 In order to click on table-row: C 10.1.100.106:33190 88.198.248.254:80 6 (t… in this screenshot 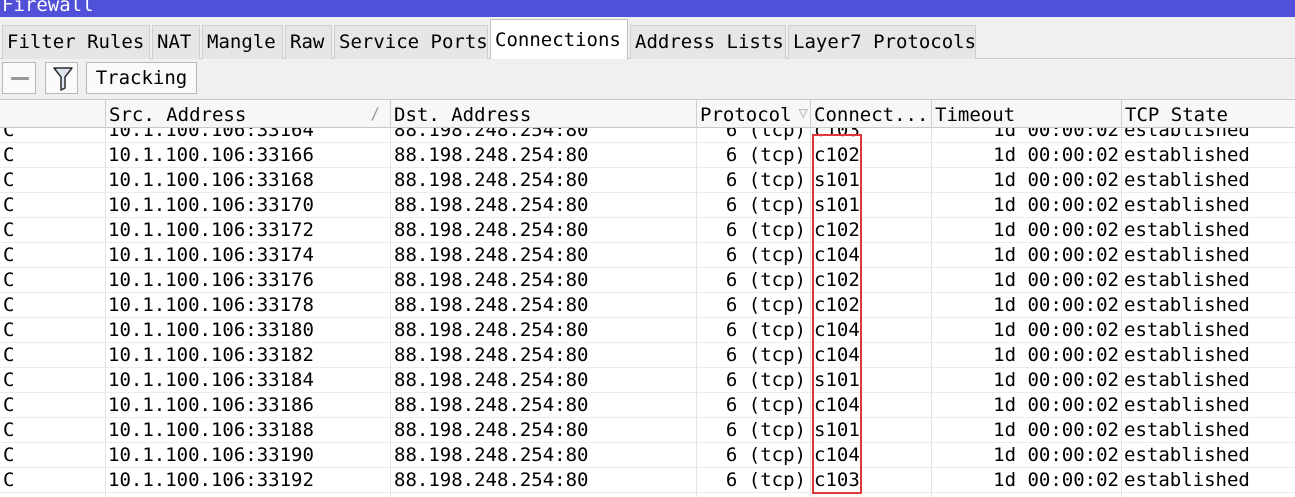, I will do `click(647, 455)`.